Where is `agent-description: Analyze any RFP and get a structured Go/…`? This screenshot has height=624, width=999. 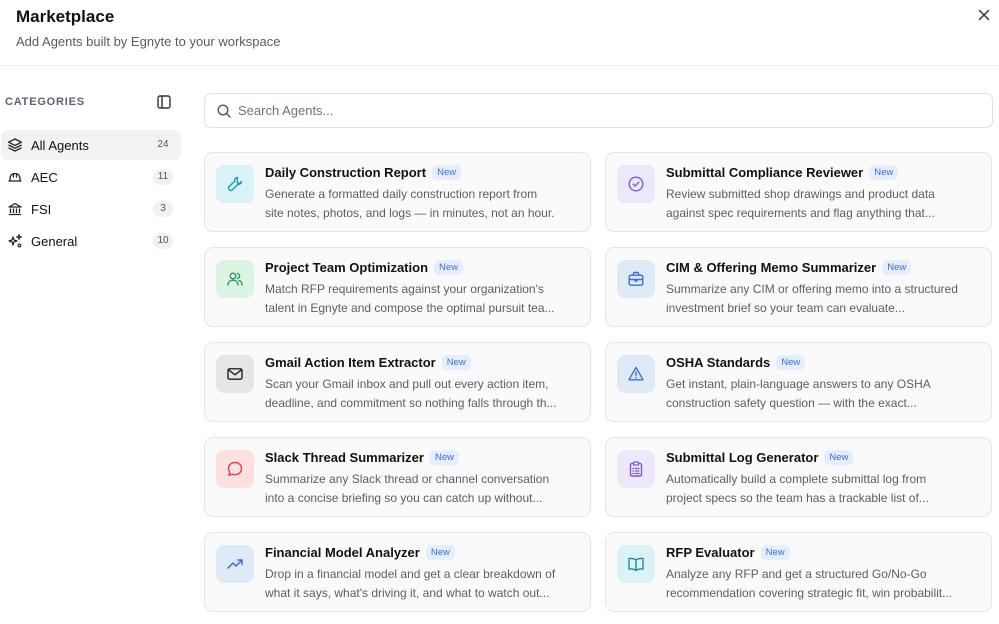 agent-description: Analyze any RFP and get a structured Go/… is located at coordinates (809, 583).